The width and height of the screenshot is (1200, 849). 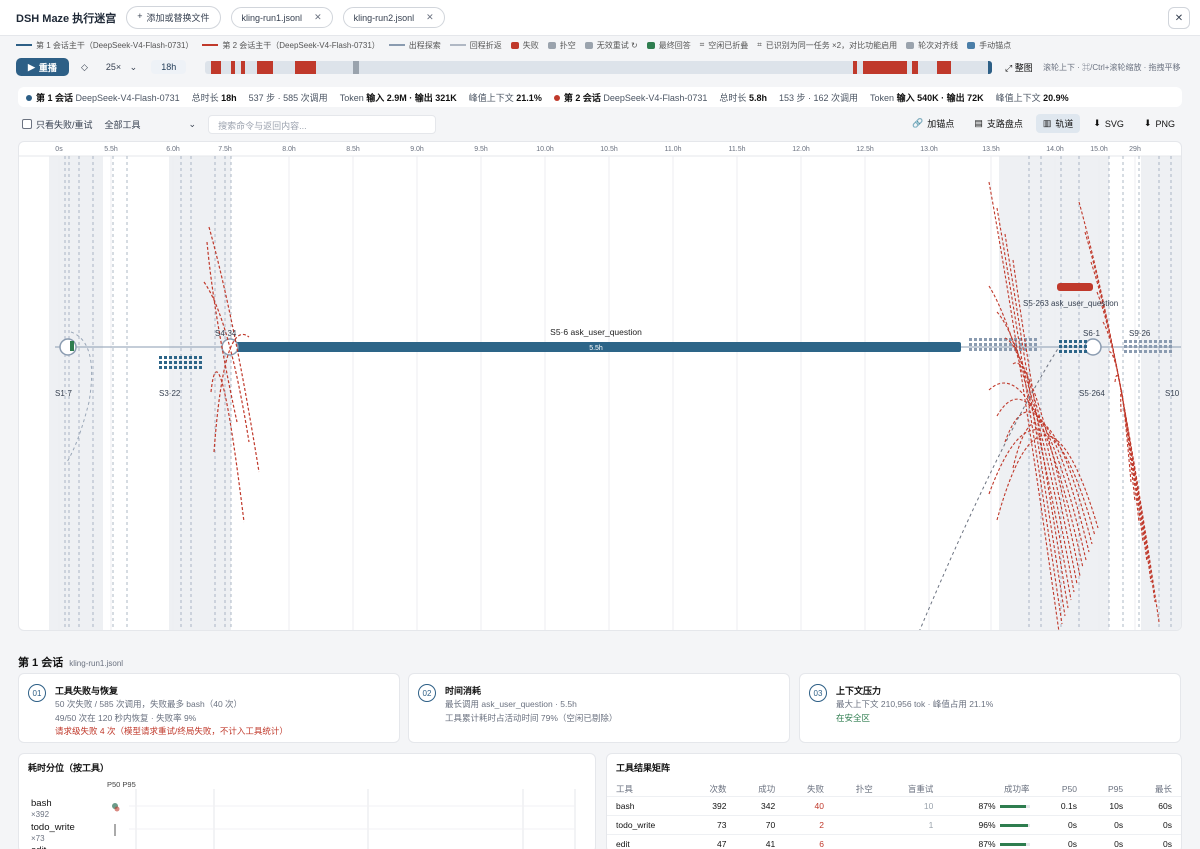 I want to click on add-anchor-button: 🔗 加锚点, so click(x=933, y=123).